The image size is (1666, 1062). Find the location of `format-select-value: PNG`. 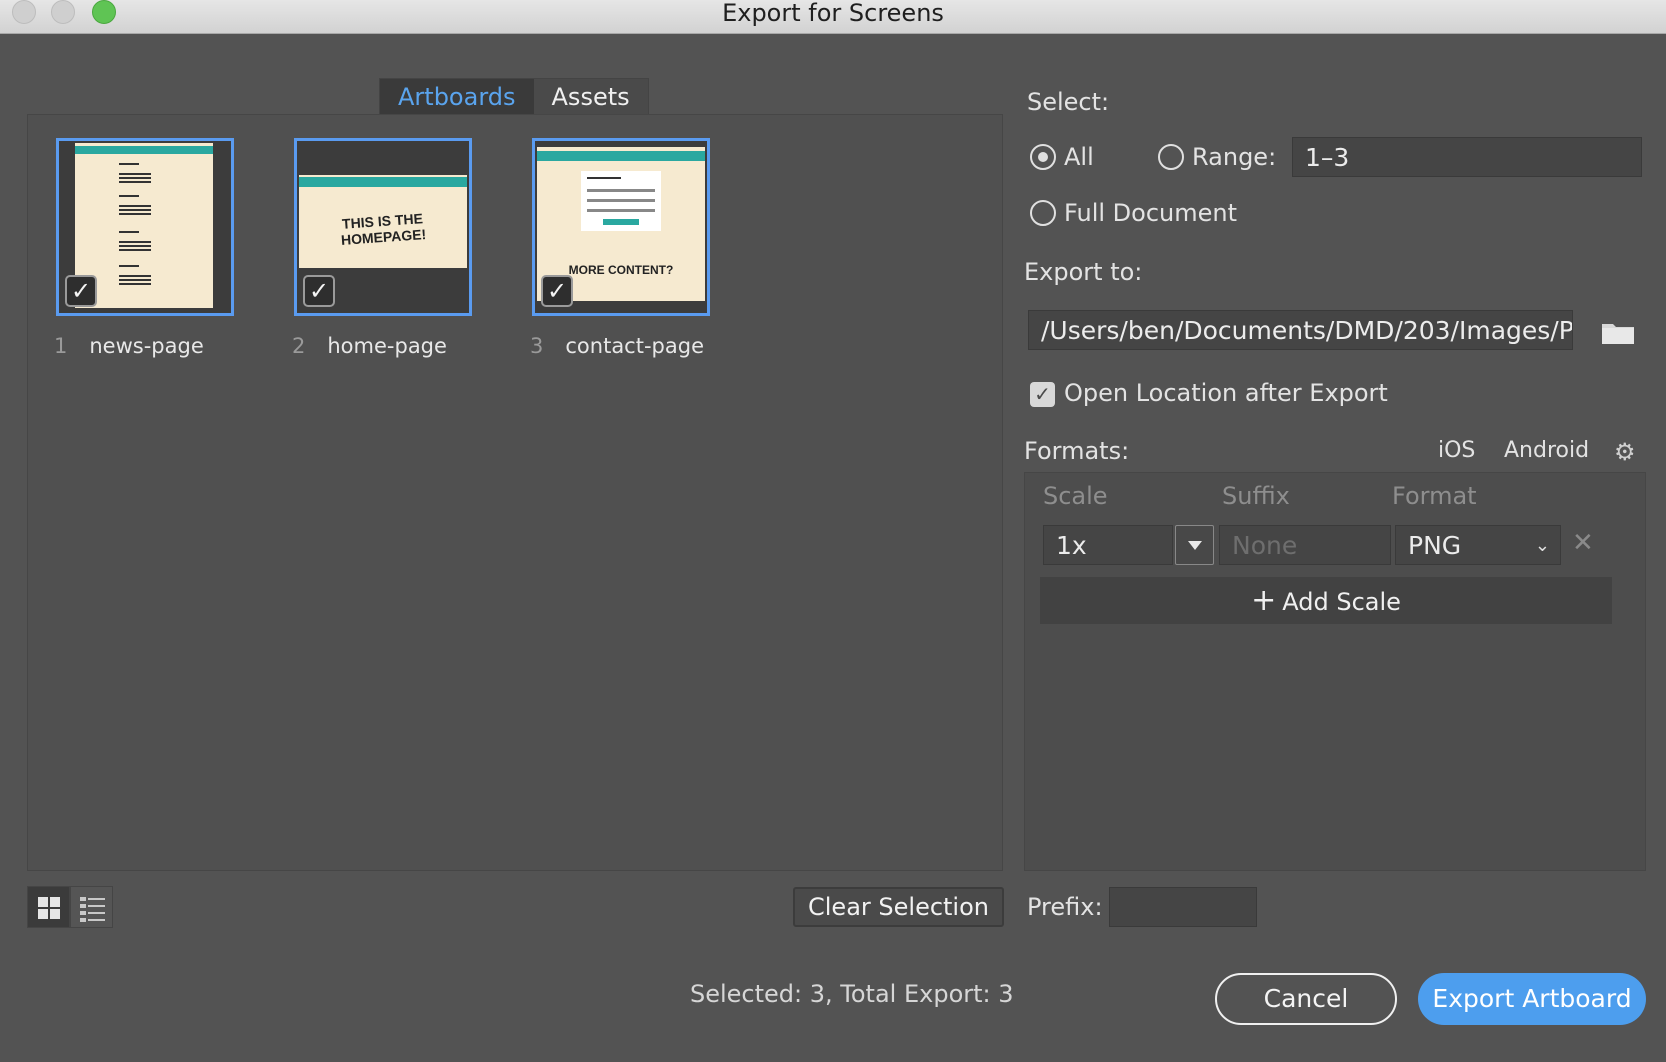

format-select-value: PNG is located at coordinates (1435, 545).